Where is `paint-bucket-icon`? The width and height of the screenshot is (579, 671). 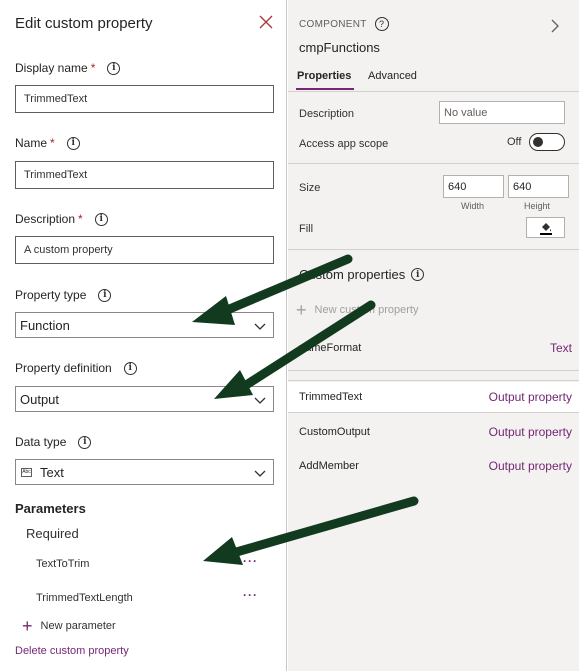
paint-bucket-icon is located at coordinates (545, 228).